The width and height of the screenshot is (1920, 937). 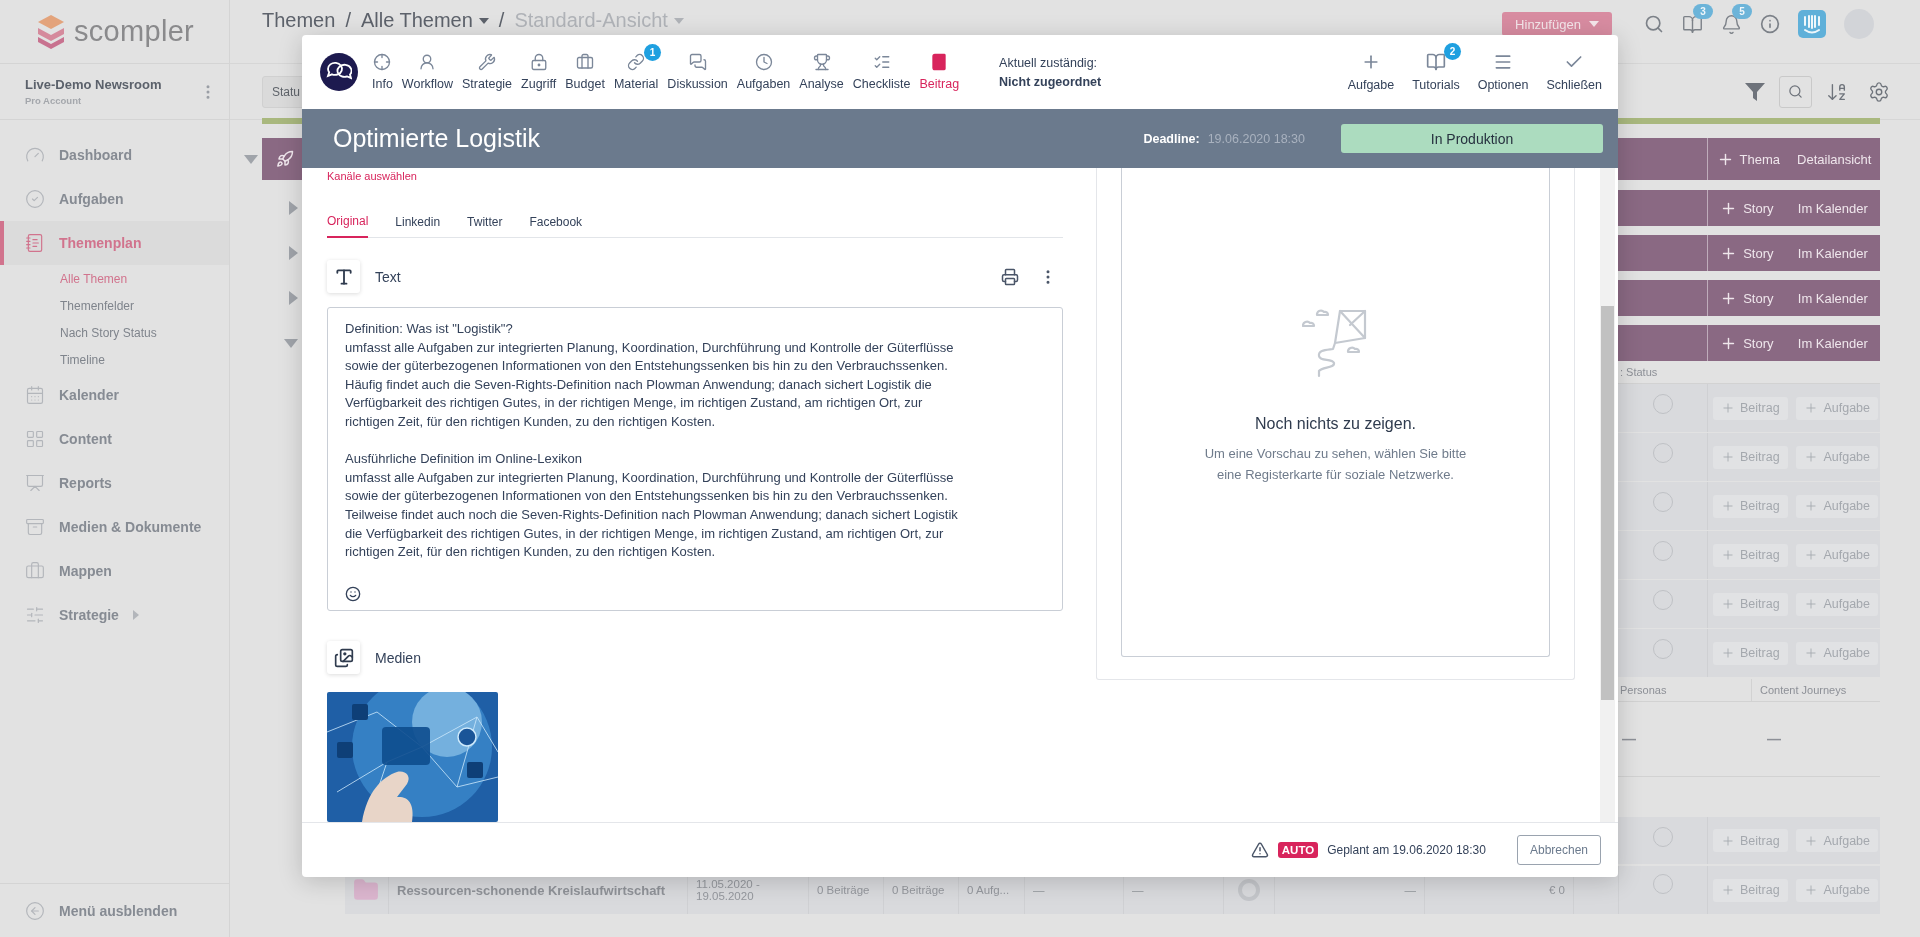 What do you see at coordinates (114, 155) in the screenshot?
I see `sidebar-item: Dashboard` at bounding box center [114, 155].